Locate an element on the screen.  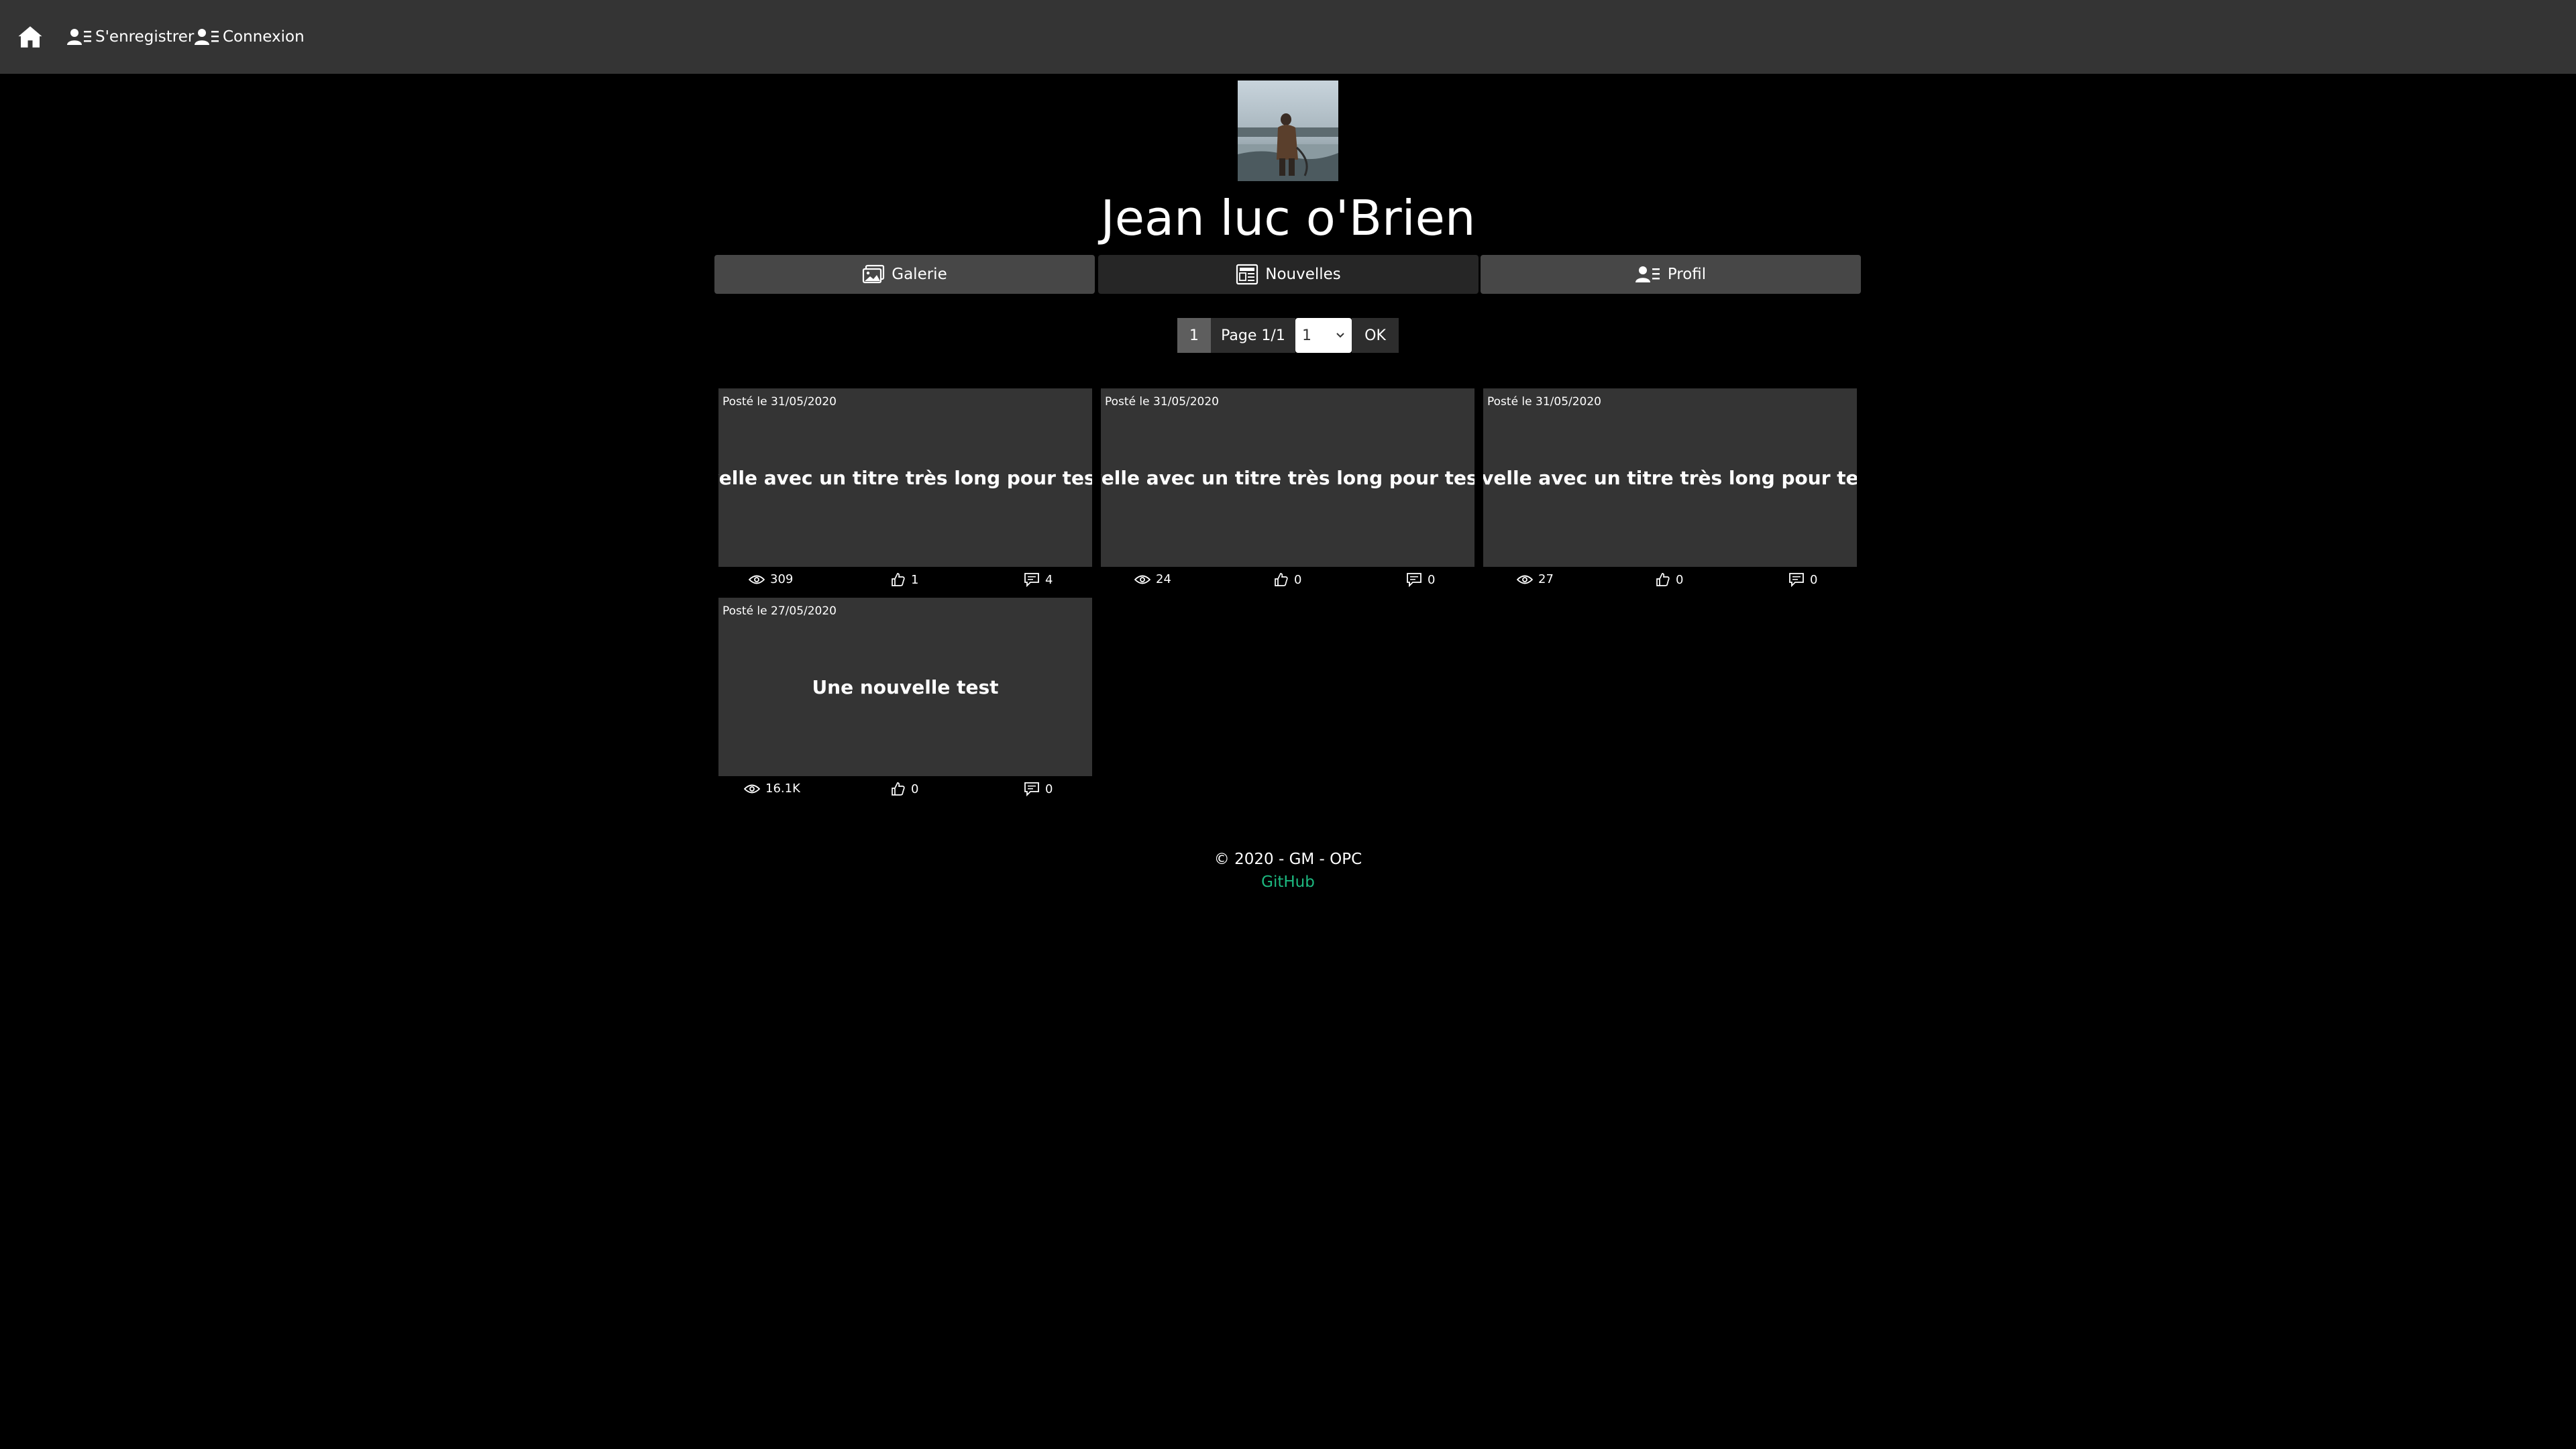
tab-profil: Profil is located at coordinates (1671, 274).